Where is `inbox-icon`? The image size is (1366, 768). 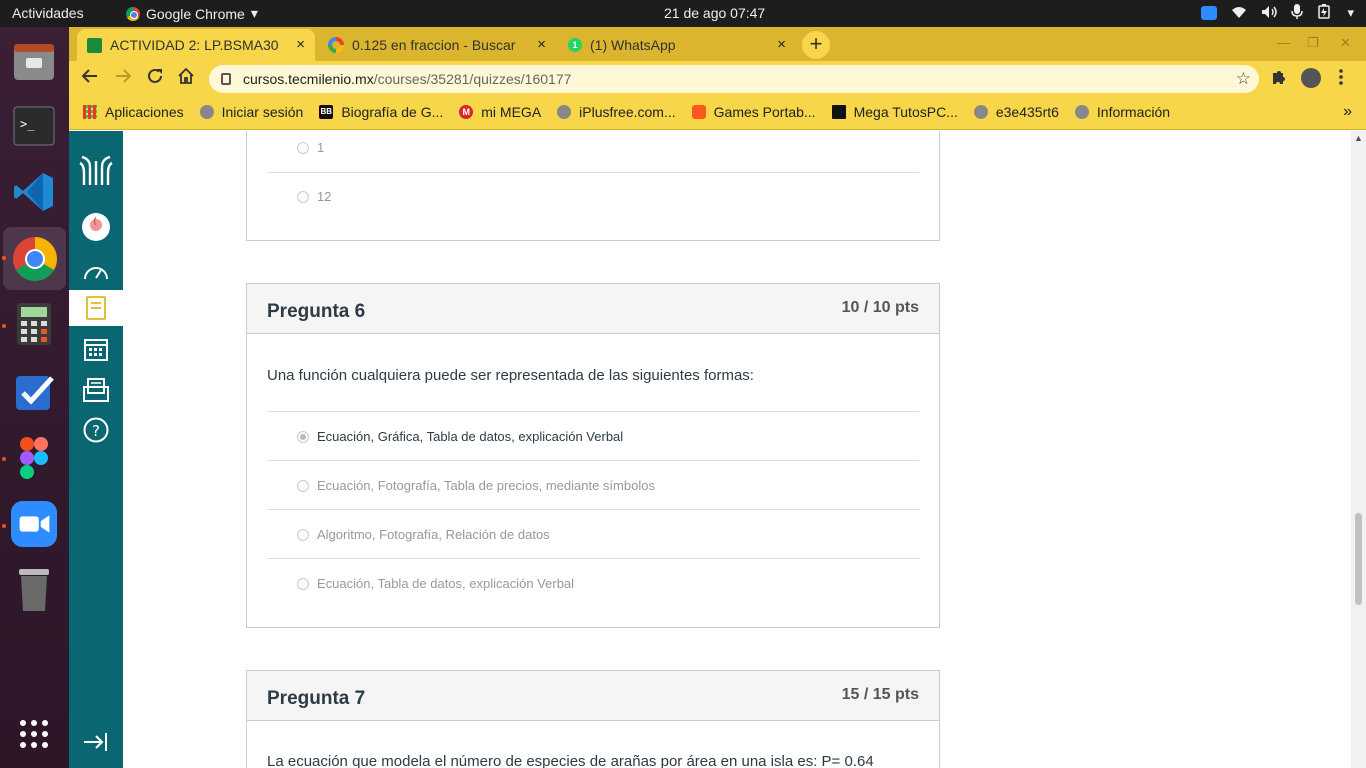 inbox-icon is located at coordinates (96, 390).